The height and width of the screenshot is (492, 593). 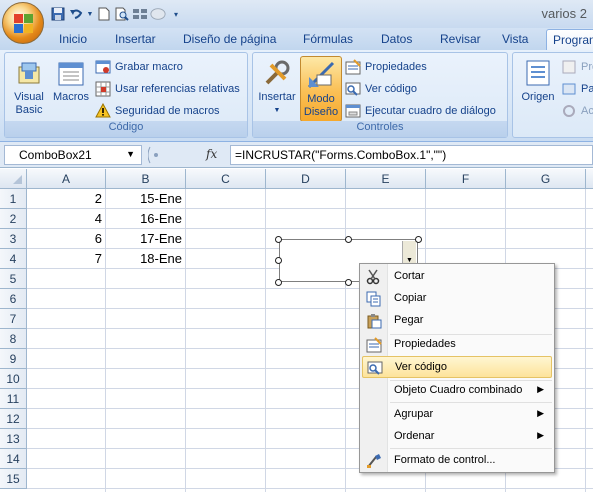 I want to click on seguridad-macros-button: Seguridad de macros, so click(x=157, y=111).